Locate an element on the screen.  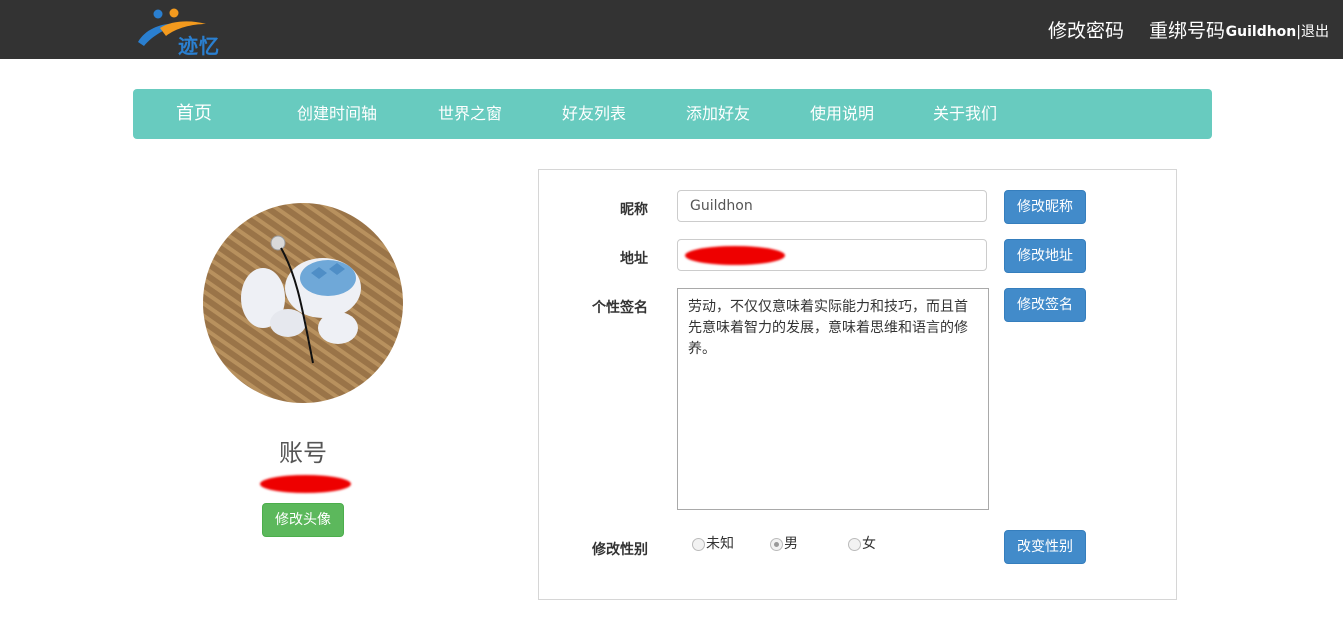
gender-option-label: 男 is located at coordinates (791, 544).